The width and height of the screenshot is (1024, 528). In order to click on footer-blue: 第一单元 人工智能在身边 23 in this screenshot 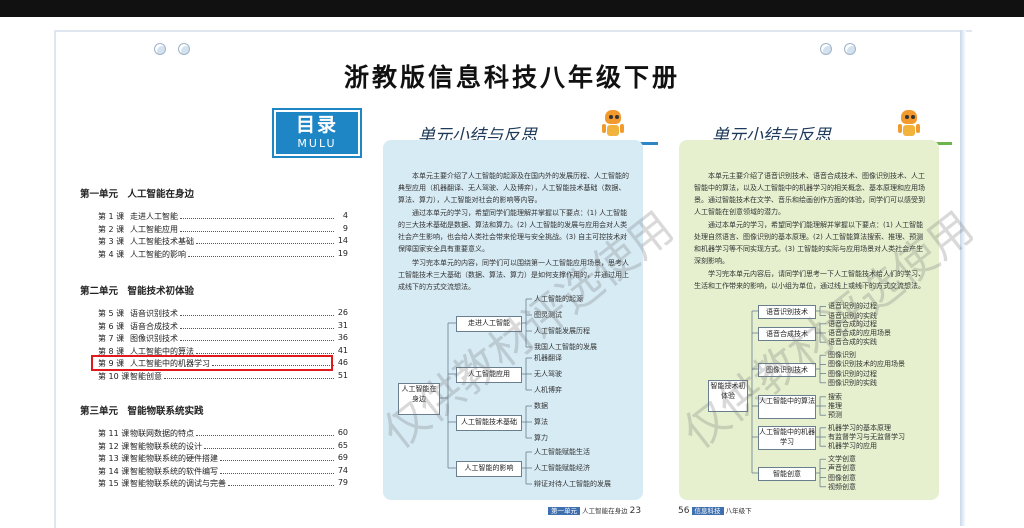, I will do `click(594, 510)`.